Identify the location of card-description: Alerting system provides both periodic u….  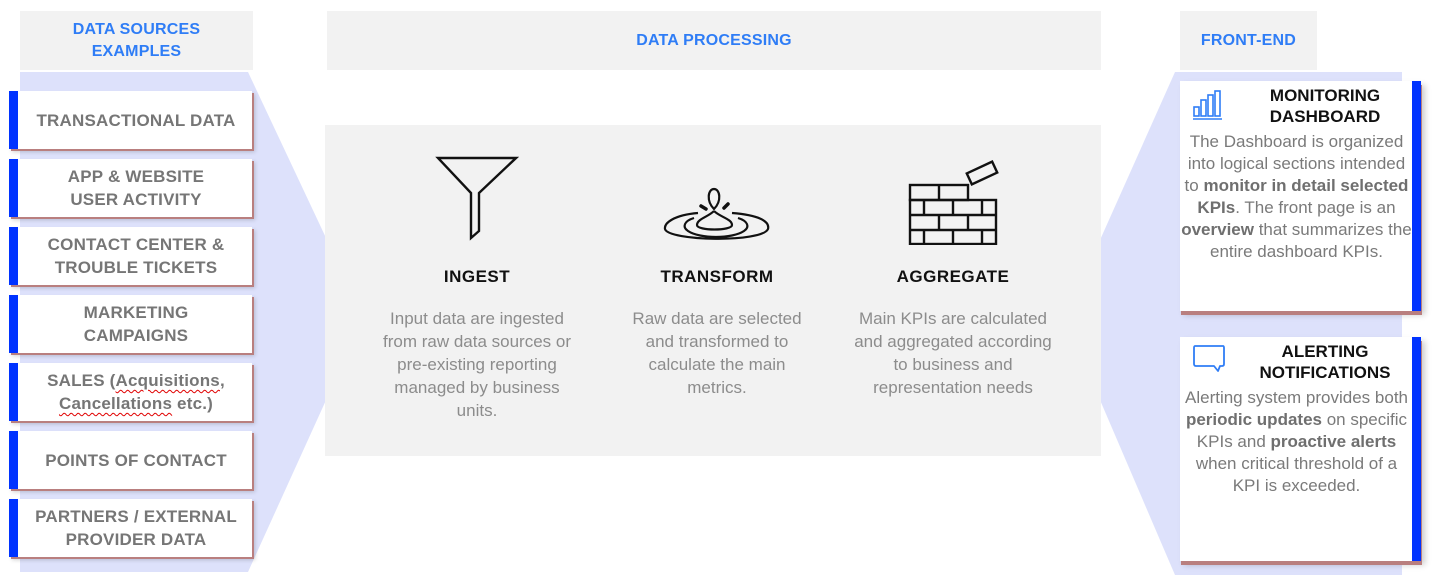
(1300, 442).